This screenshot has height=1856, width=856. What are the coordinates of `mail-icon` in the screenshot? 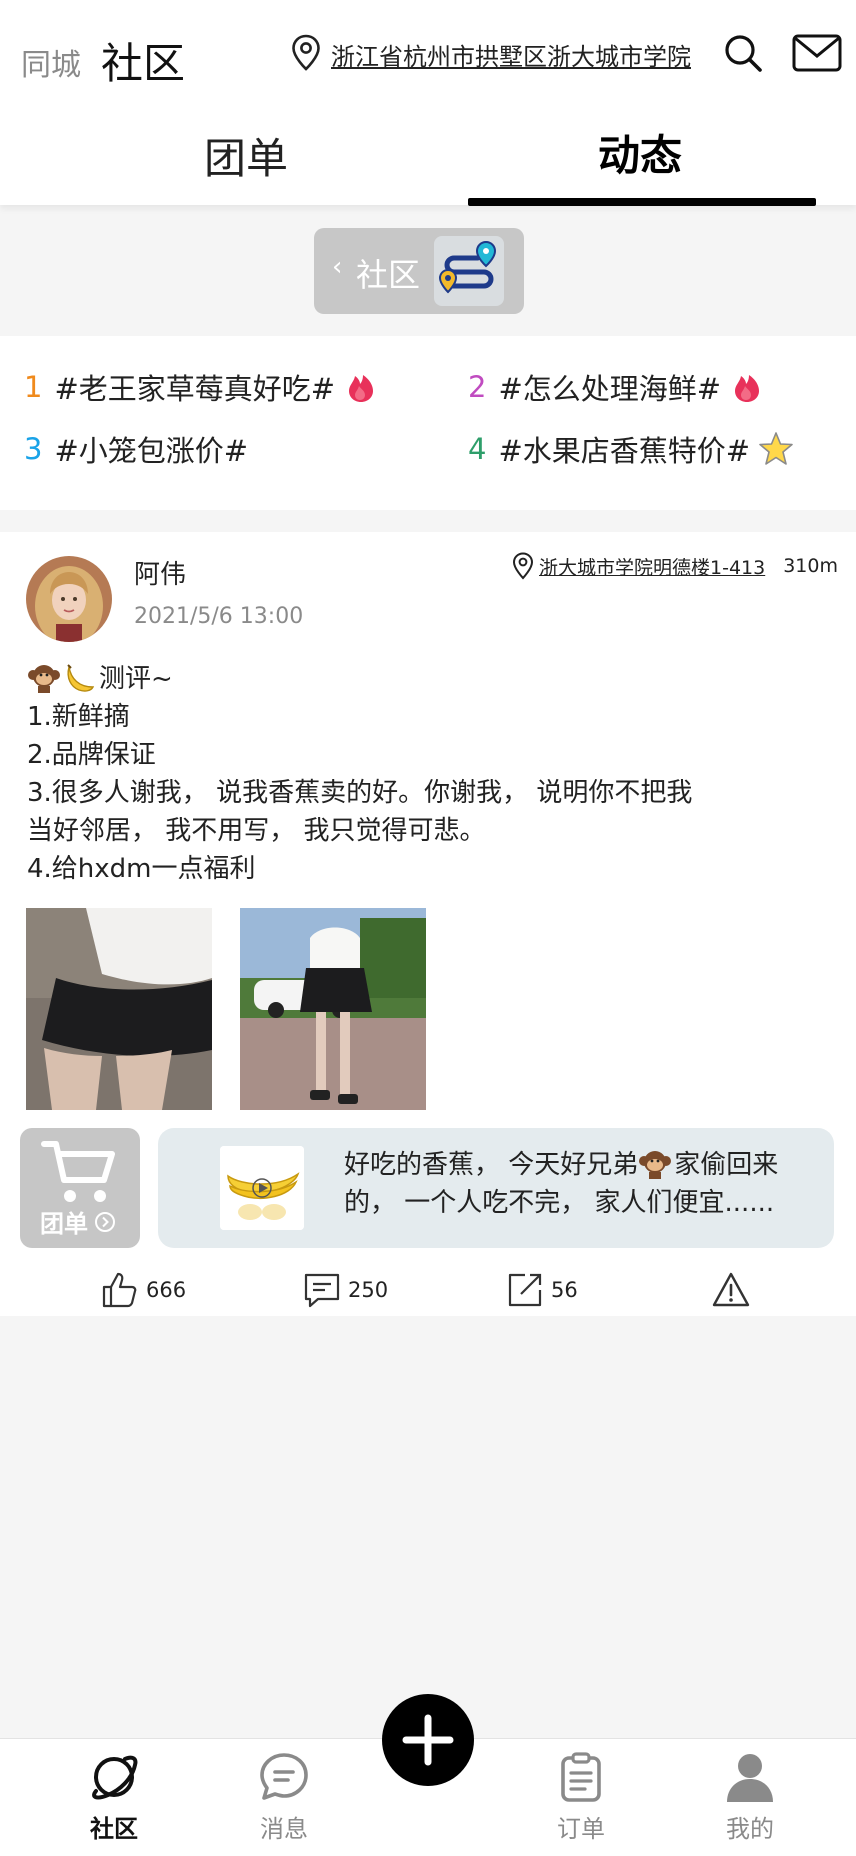 It's located at (817, 53).